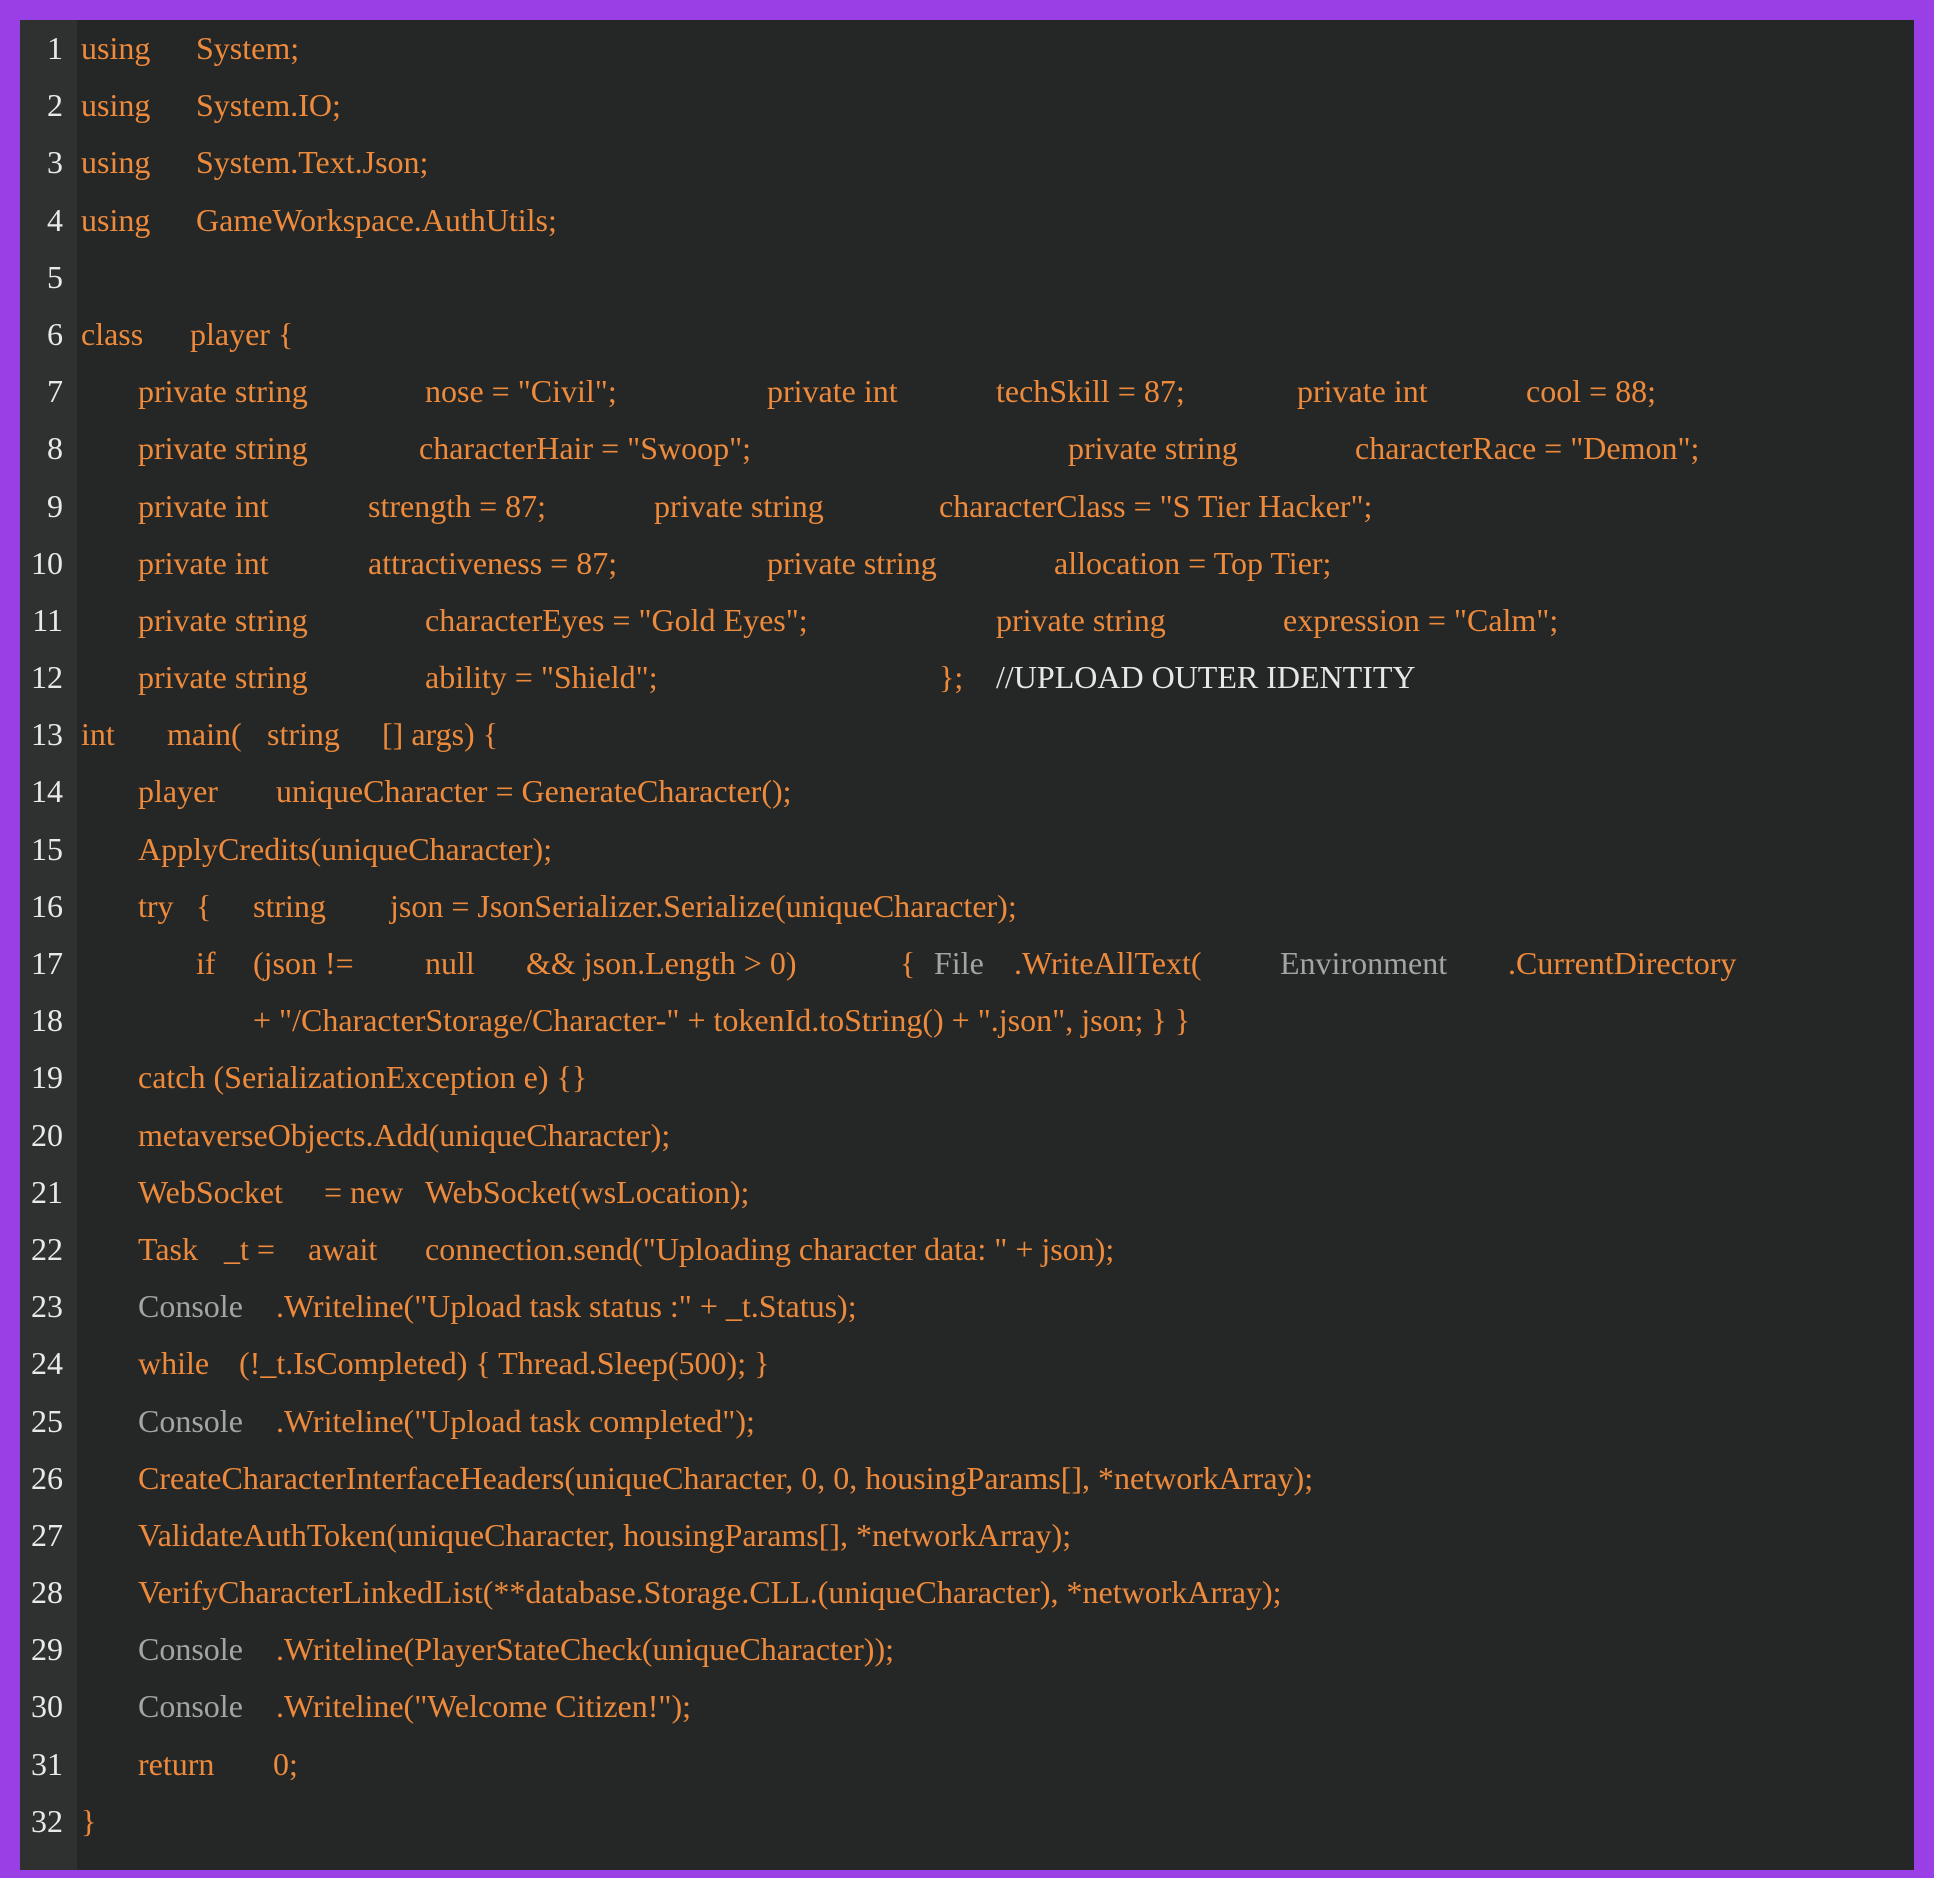 The image size is (1934, 1878). What do you see at coordinates (967, 277) in the screenshot?
I see `code-line: 5` at bounding box center [967, 277].